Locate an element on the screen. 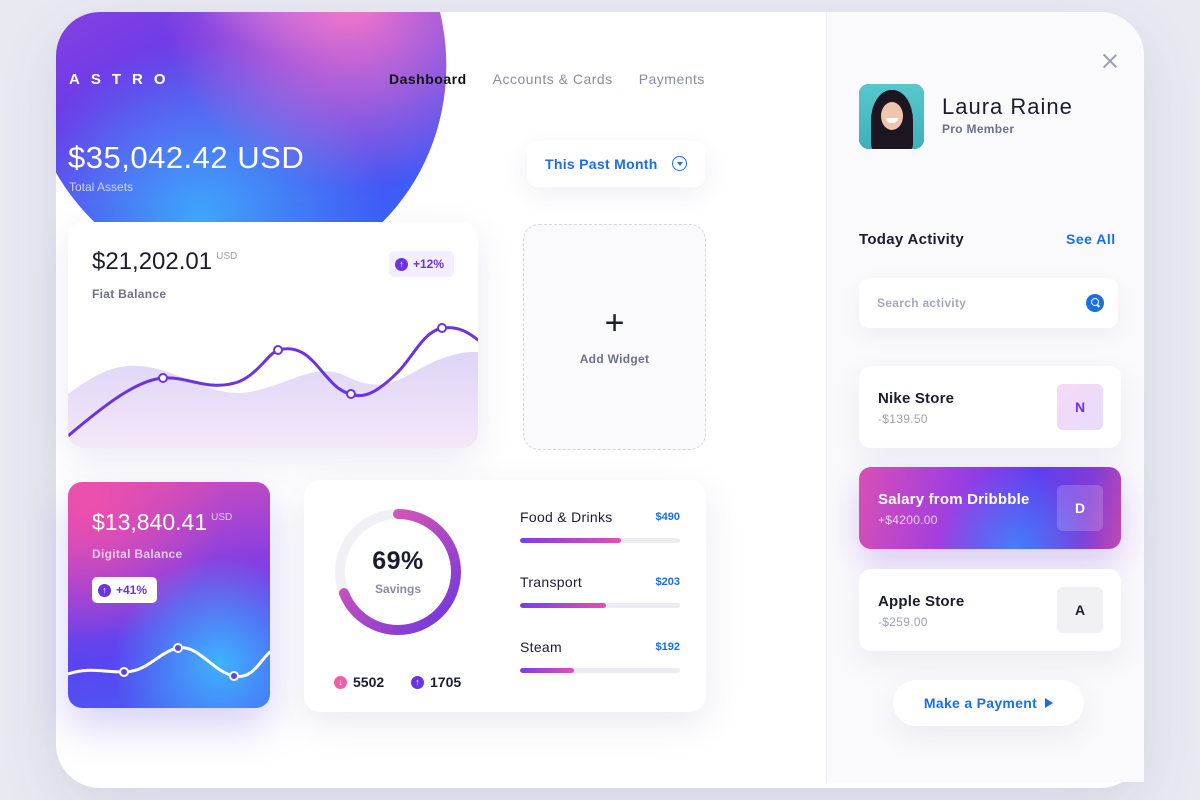 The height and width of the screenshot is (800, 1200). add-widget-button: + Add Widget is located at coordinates (614, 337).